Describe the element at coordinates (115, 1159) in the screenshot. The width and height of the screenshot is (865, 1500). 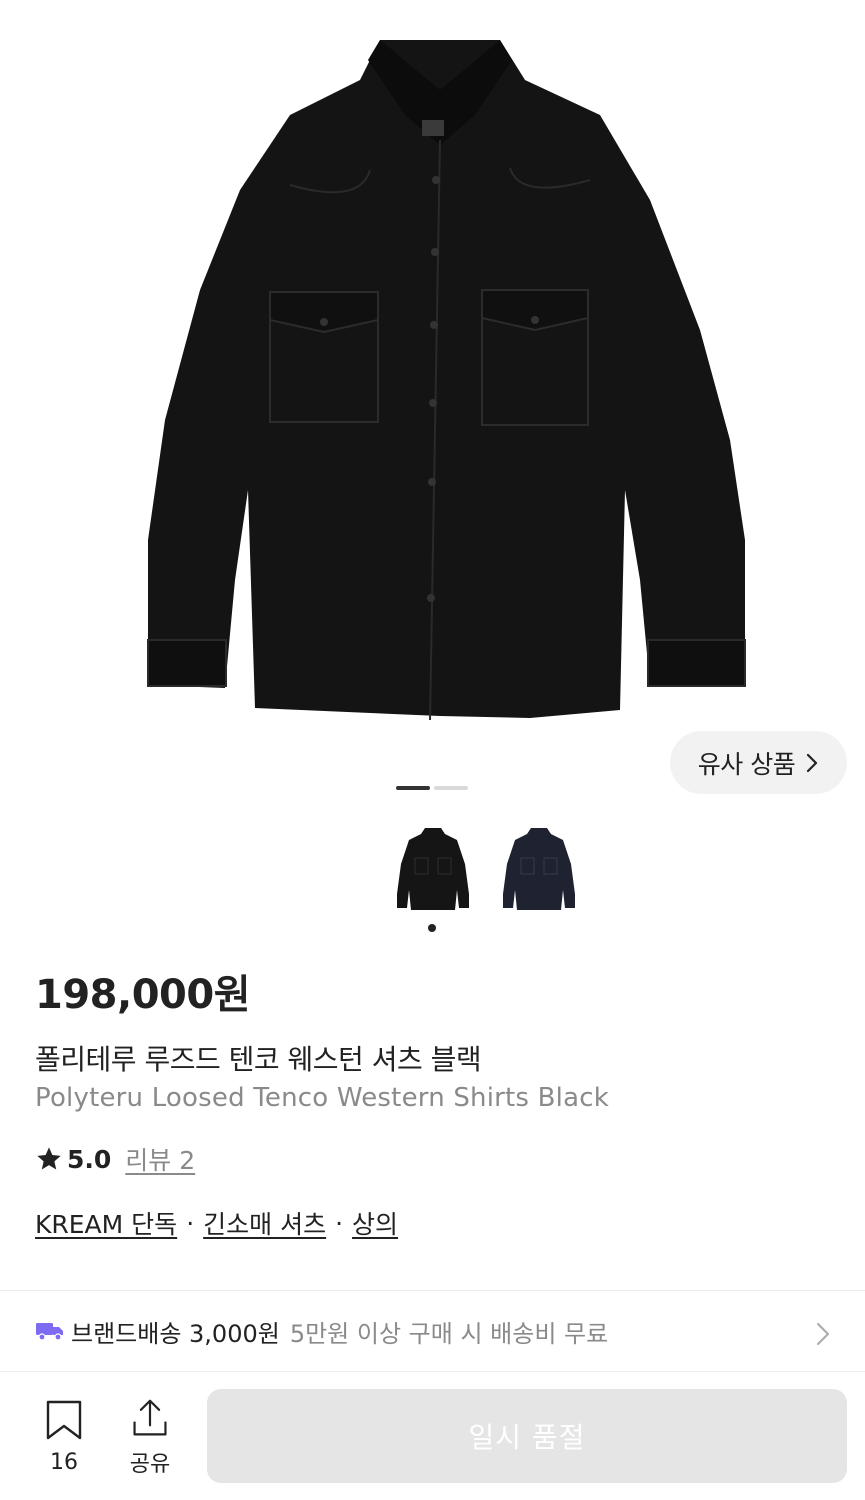
I see `rating-row: 5.0 리뷰 2` at that location.